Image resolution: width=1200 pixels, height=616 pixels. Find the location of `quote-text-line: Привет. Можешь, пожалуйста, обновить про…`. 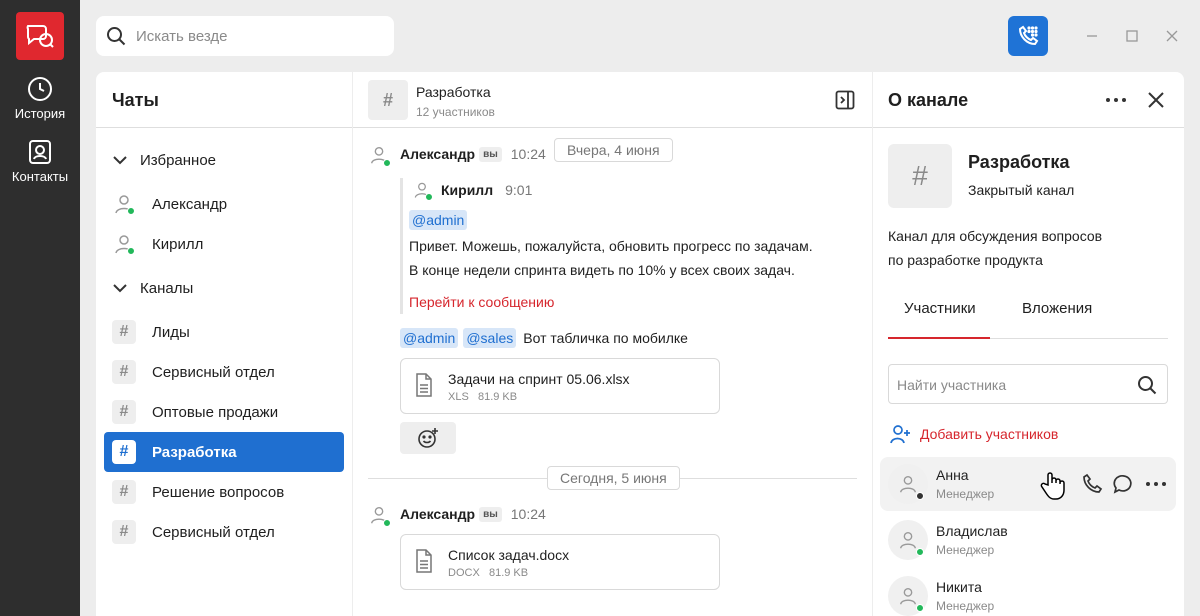

quote-text-line: Привет. Можешь, пожалуйста, обновить про… is located at coordinates (611, 246).